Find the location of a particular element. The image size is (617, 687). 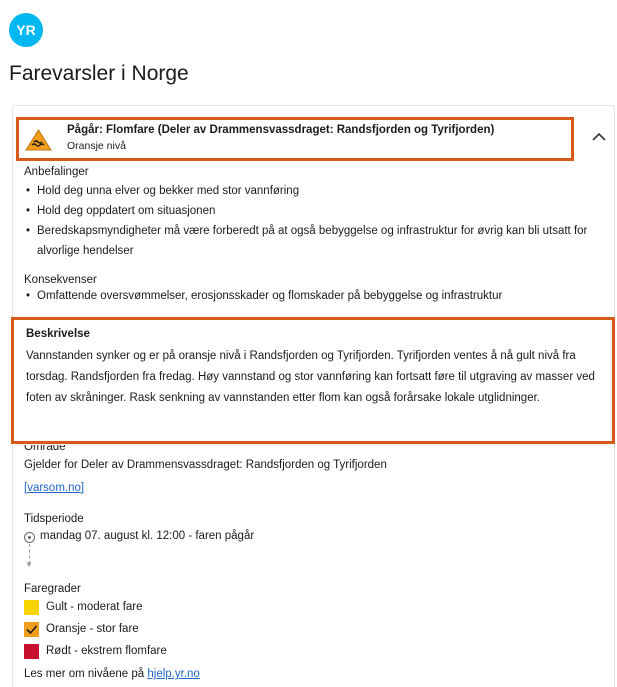

level-label: Gult - moderat fare is located at coordinates (94, 607).